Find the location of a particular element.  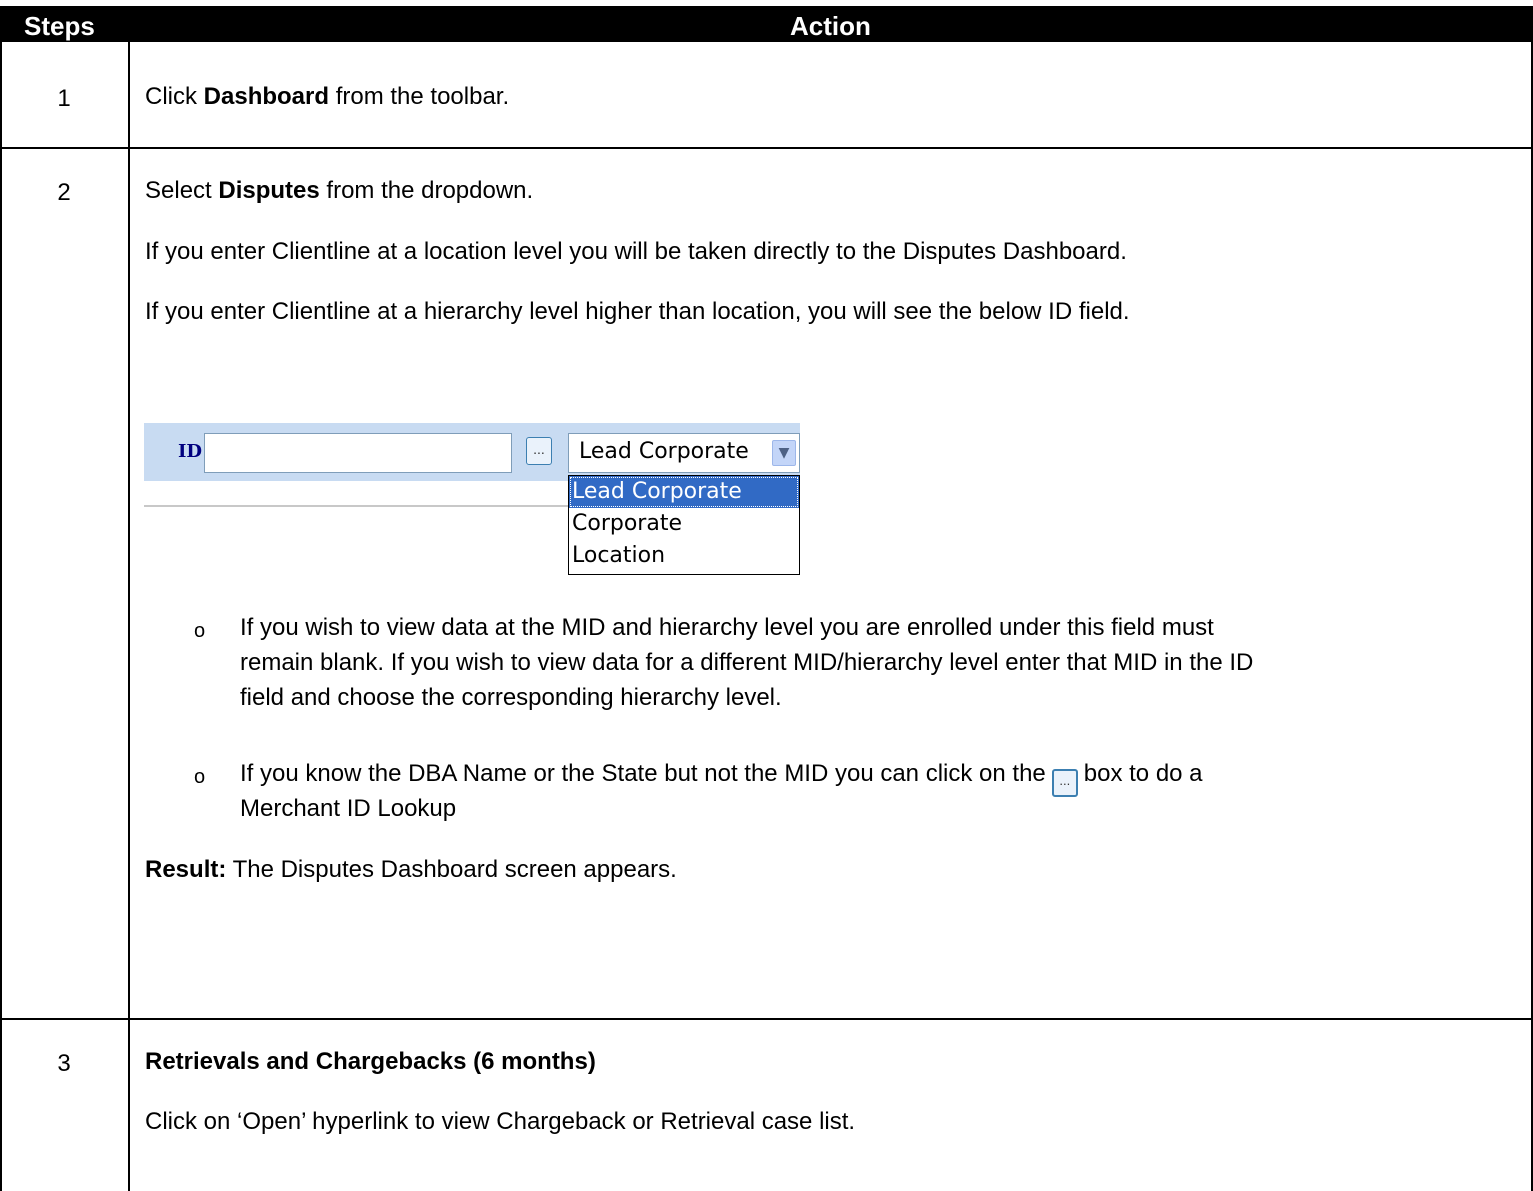

table-header: Steps Action is located at coordinates (766, 24).